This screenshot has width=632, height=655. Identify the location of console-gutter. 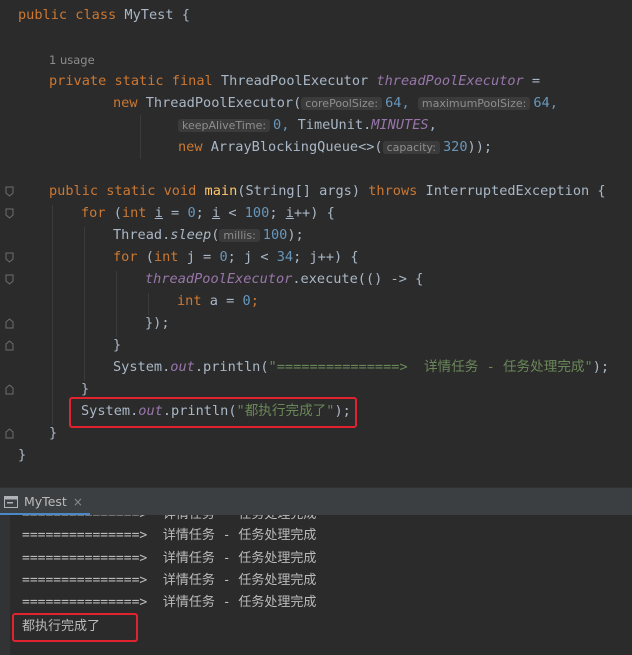
(5, 585).